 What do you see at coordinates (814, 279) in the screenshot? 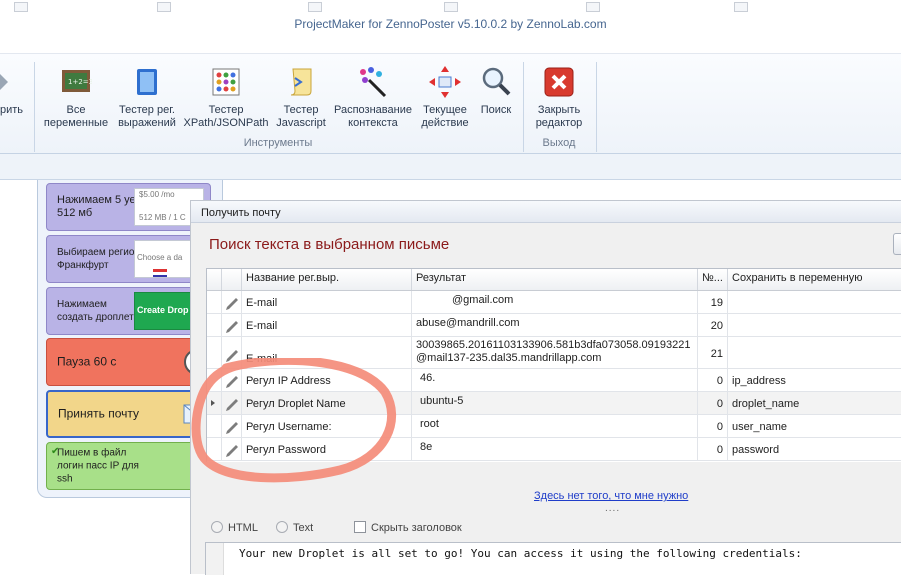
I see `column-header: Сохранить в переменную` at bounding box center [814, 279].